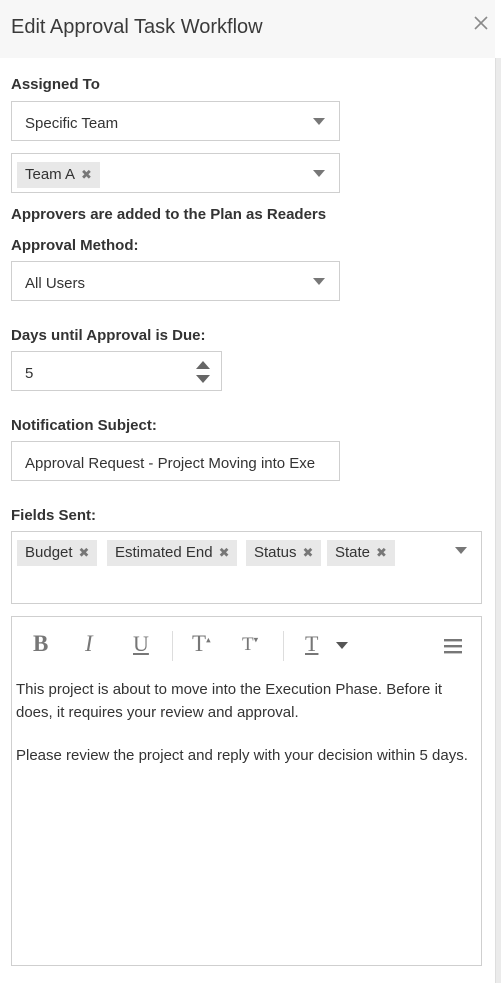 Image resolution: width=501 pixels, height=983 pixels. Describe the element at coordinates (141, 644) in the screenshot. I see `underline-button: U` at that location.